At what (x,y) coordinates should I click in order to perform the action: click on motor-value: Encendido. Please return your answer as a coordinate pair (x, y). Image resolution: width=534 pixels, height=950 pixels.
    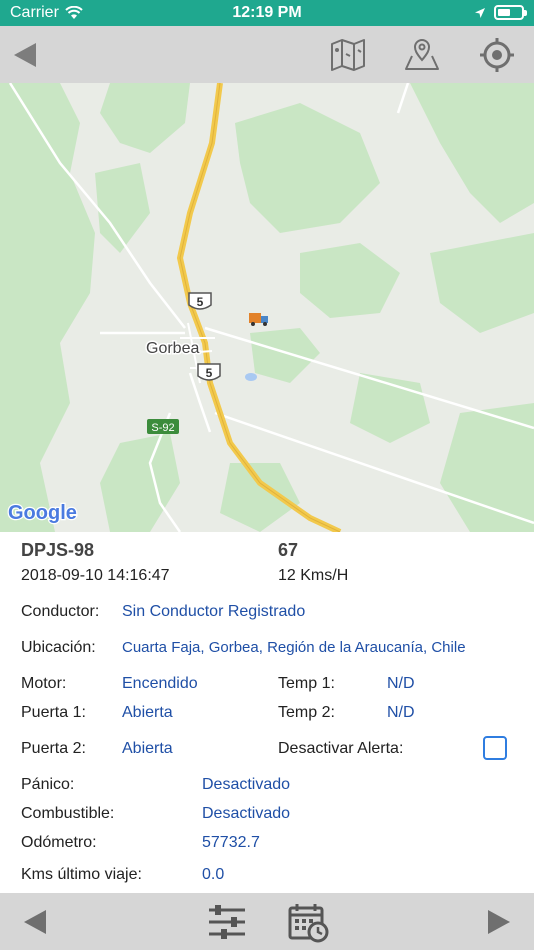
    Looking at the image, I should click on (160, 683).